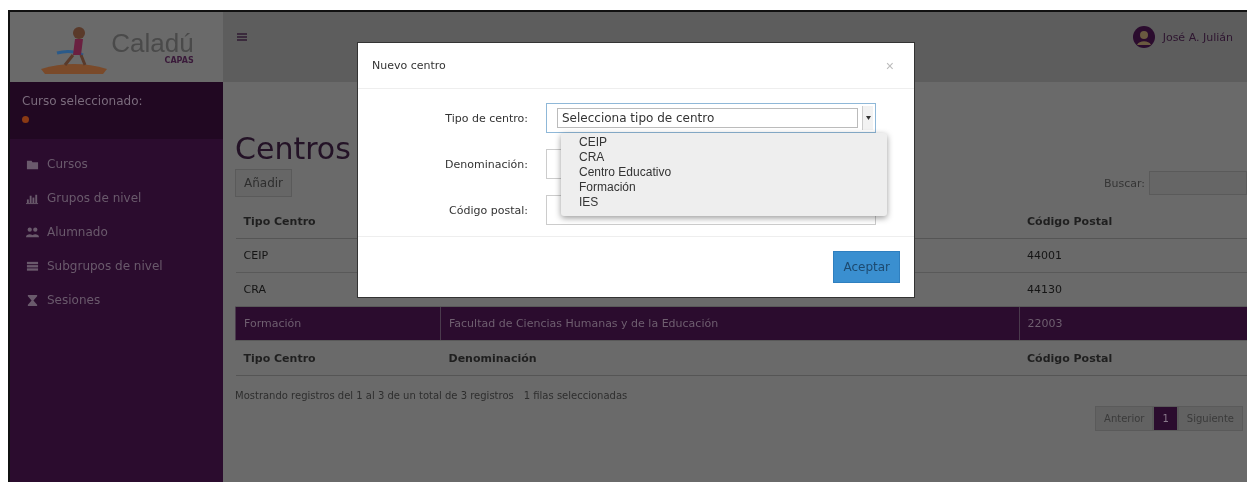  What do you see at coordinates (1133, 255) in the screenshot?
I see `table-cell: 44001` at bounding box center [1133, 255].